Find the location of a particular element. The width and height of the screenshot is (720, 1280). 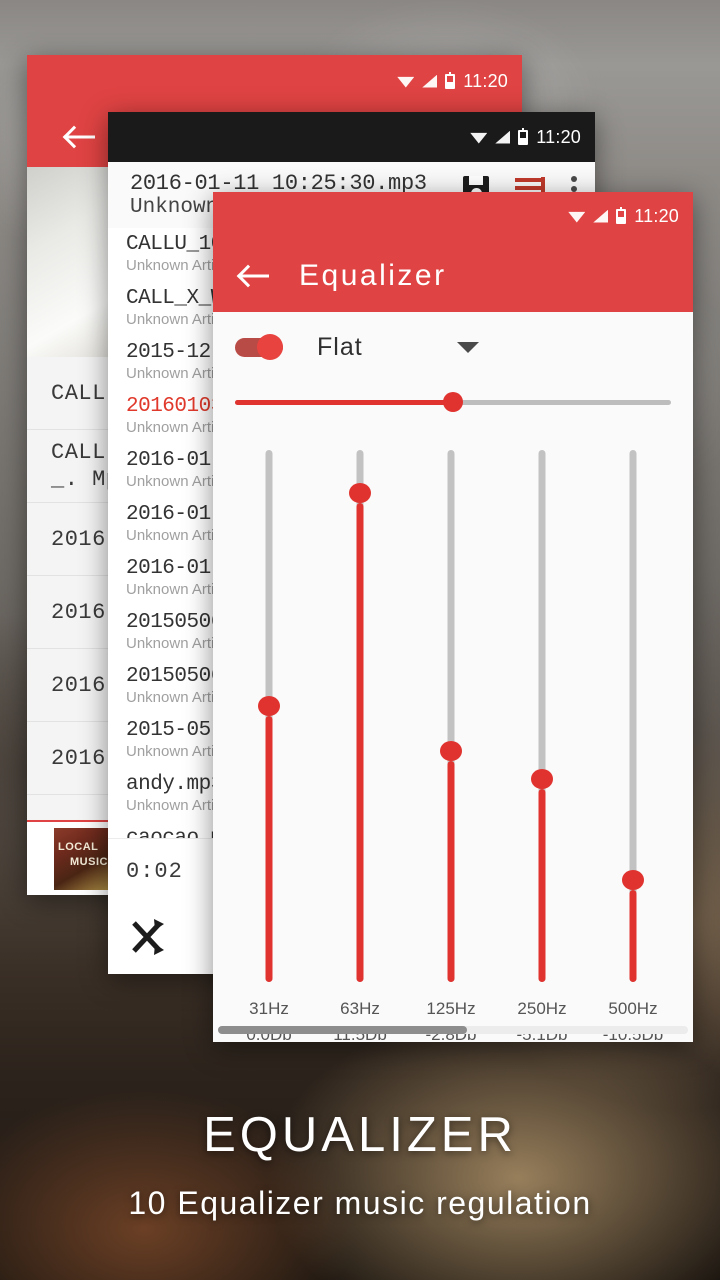

horizontal-scrollbar-thumb is located at coordinates (343, 1030).